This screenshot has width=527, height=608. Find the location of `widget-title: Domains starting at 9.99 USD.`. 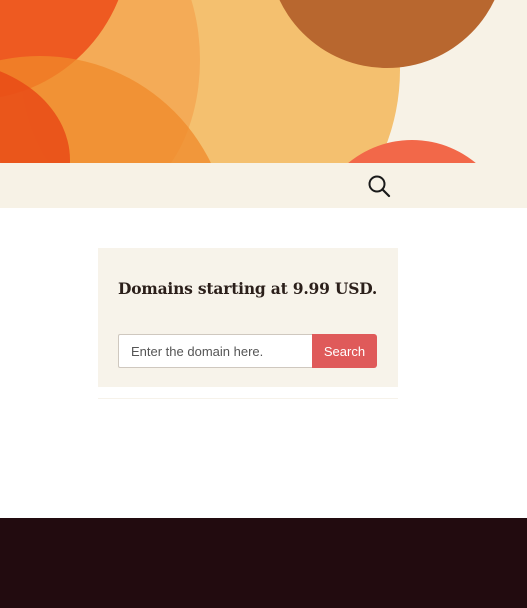

widget-title: Domains starting at 9.99 USD. is located at coordinates (248, 288).